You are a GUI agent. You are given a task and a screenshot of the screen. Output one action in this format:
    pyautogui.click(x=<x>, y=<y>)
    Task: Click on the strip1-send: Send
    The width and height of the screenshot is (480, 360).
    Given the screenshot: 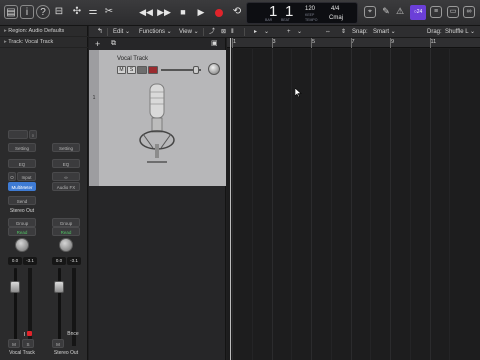 What is the action you would take?
    pyautogui.click(x=22, y=200)
    